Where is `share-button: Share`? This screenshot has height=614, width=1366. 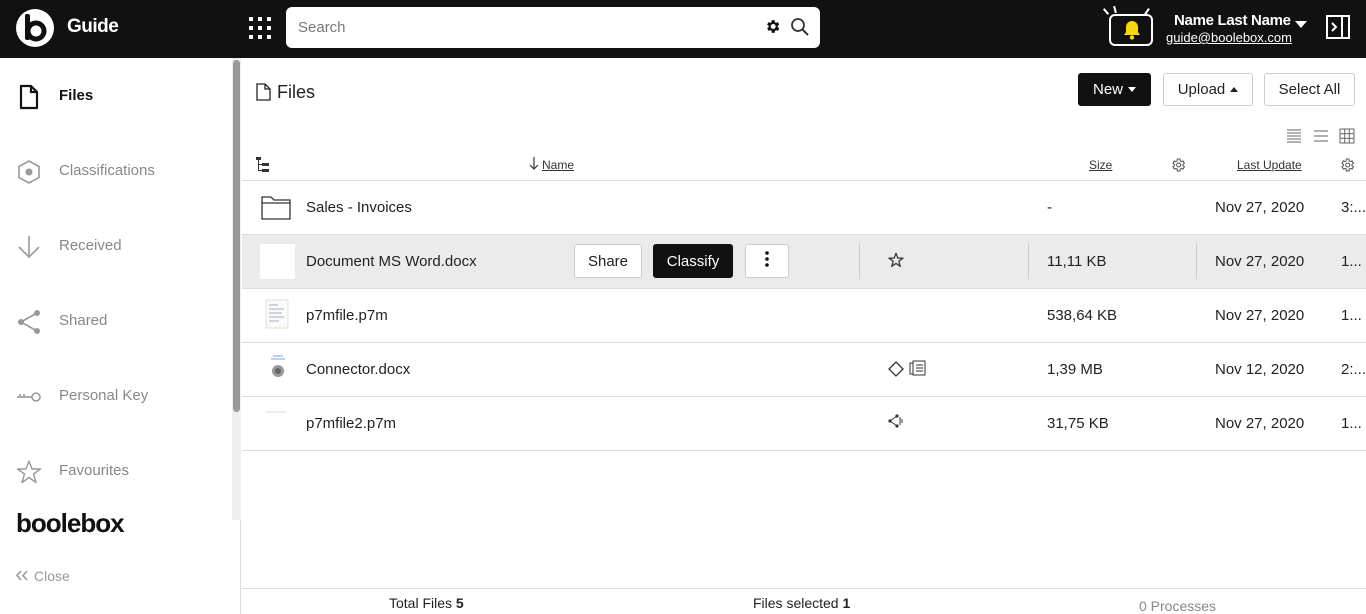
share-button: Share is located at coordinates (608, 261).